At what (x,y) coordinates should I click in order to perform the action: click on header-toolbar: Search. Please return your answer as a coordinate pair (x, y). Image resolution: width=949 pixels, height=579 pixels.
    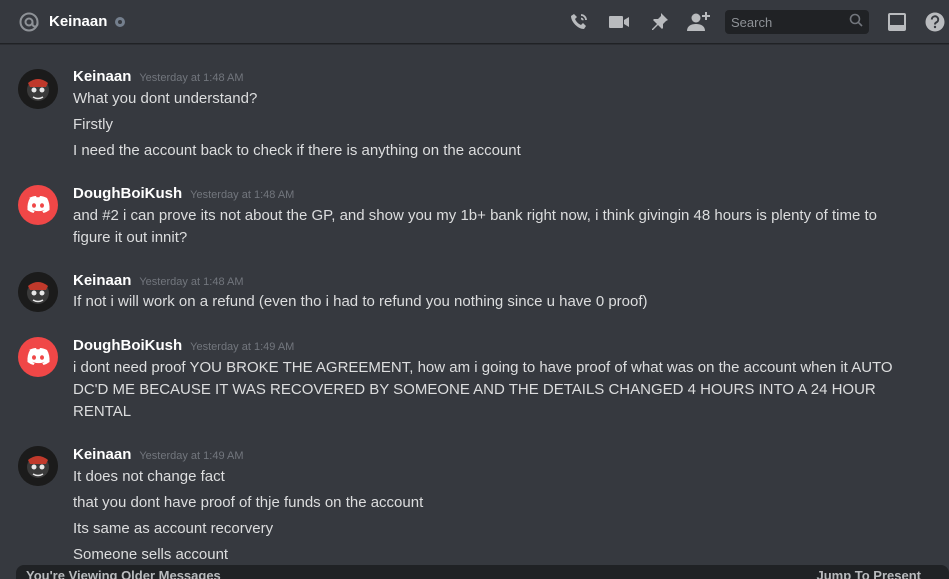
    Looking at the image, I should click on (758, 22).